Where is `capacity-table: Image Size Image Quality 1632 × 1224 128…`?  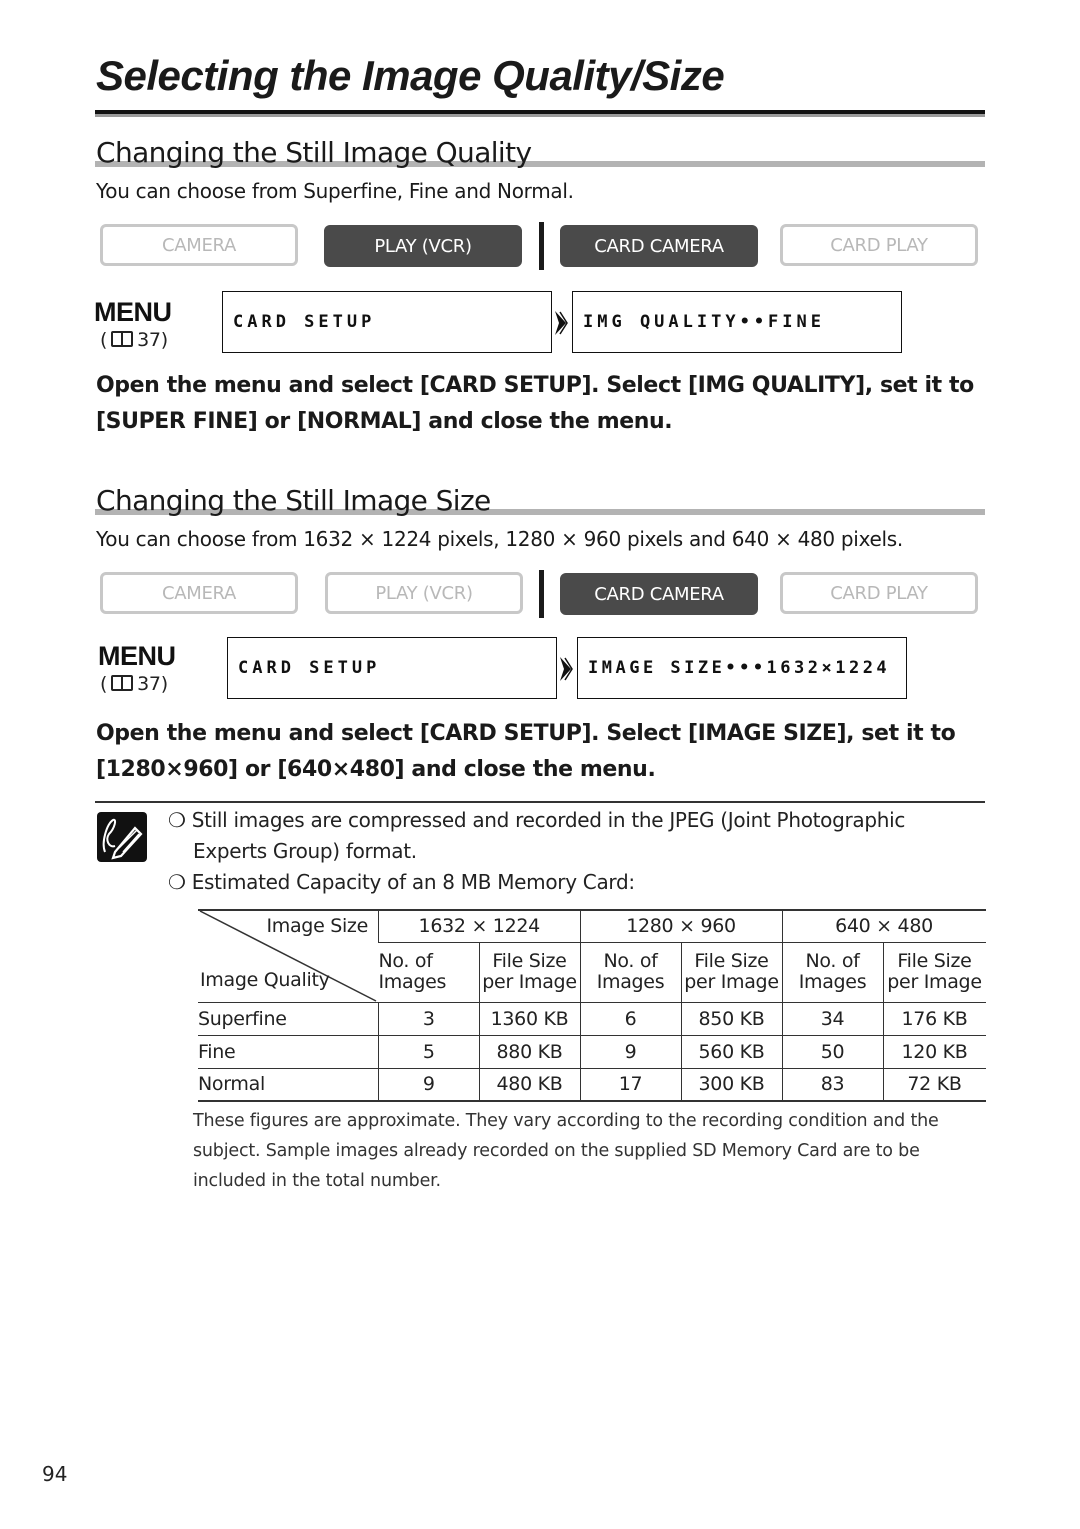 capacity-table: Image Size Image Quality 1632 × 1224 128… is located at coordinates (592, 1005).